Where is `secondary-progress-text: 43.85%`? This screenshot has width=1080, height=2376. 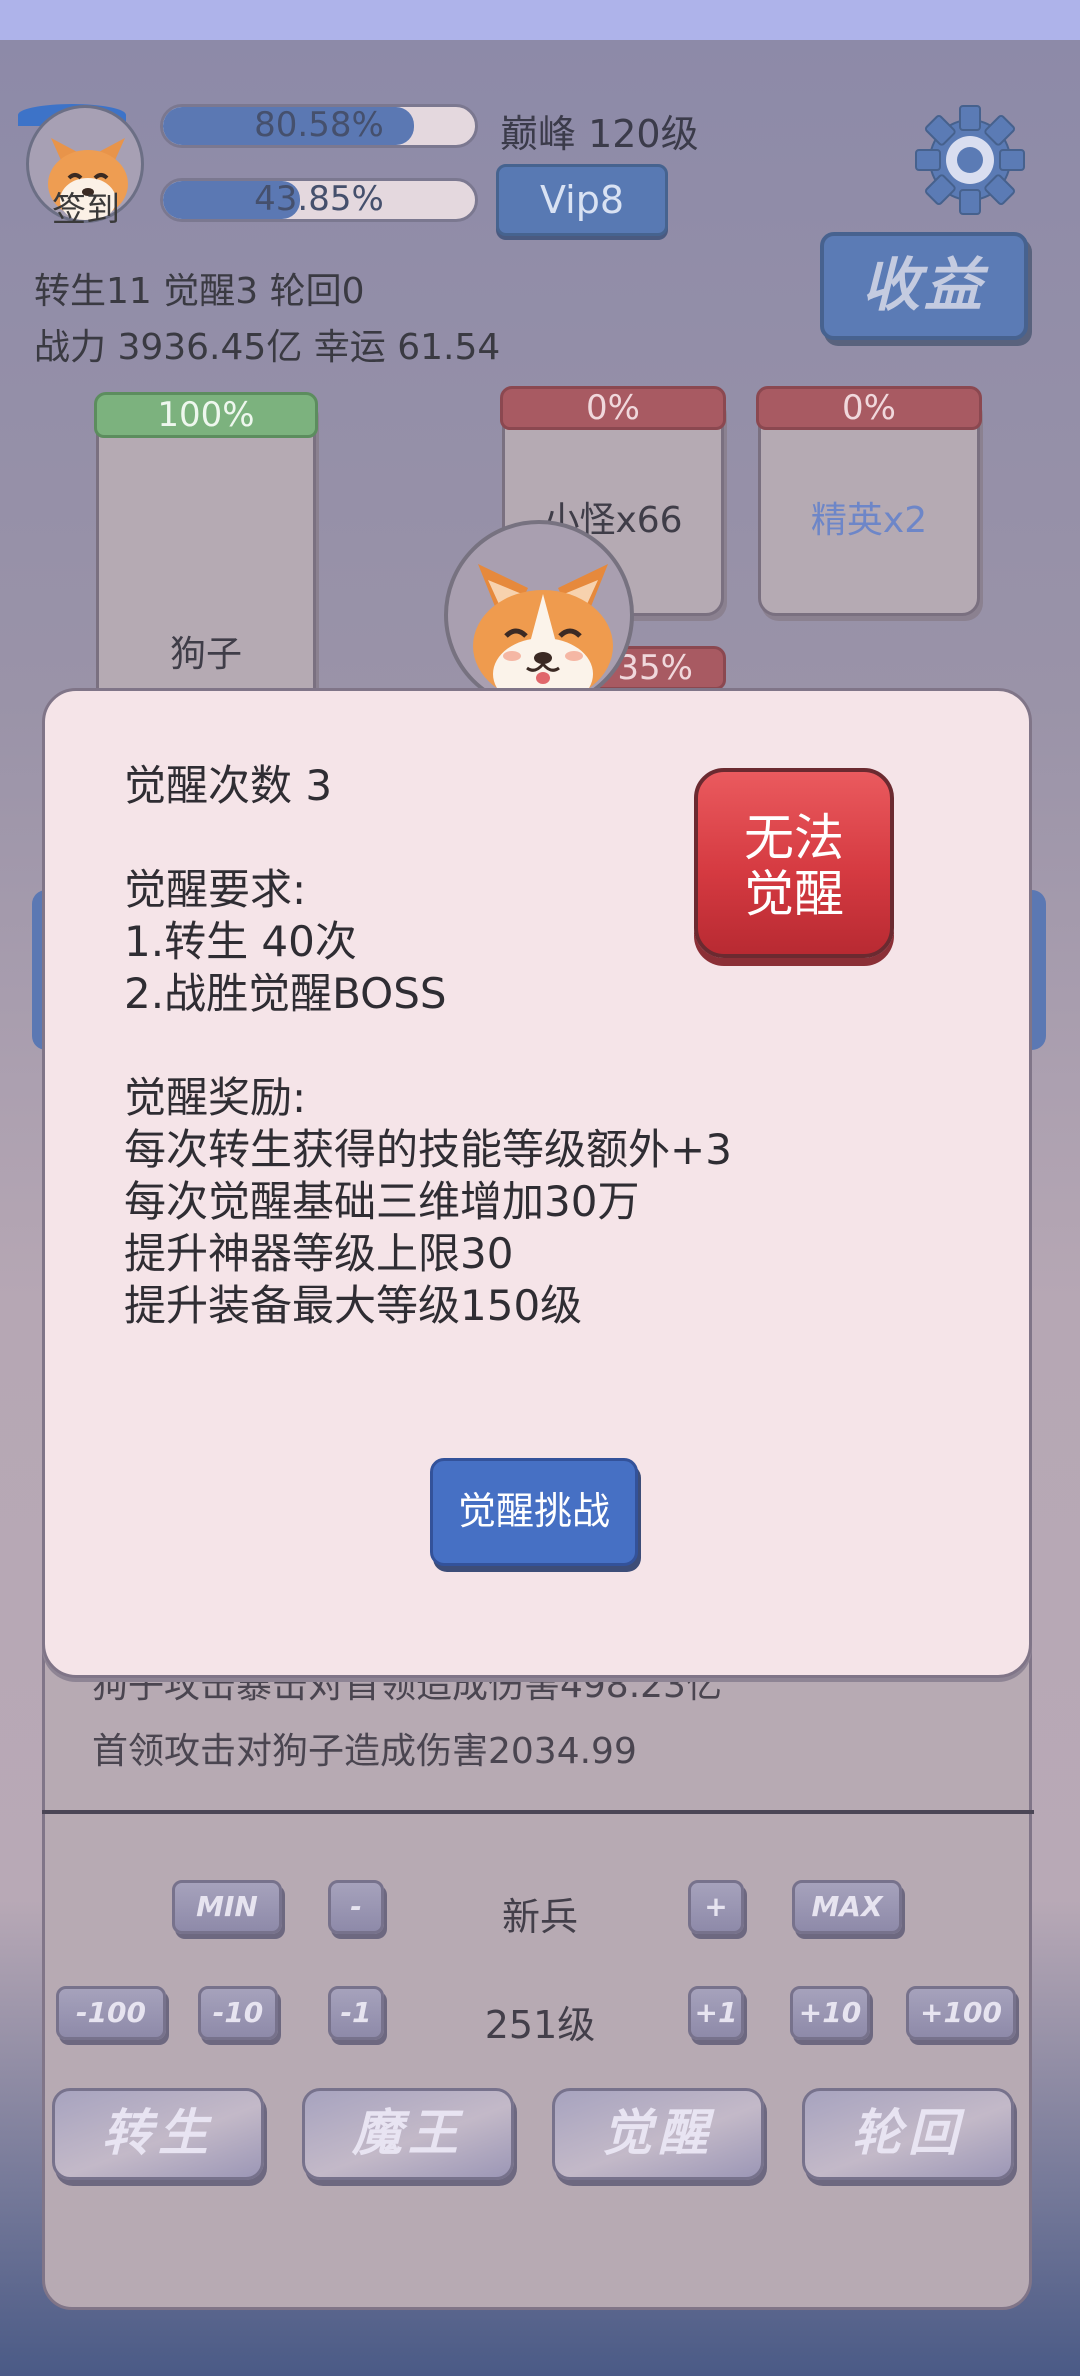 secondary-progress-text: 43.85% is located at coordinates (319, 199).